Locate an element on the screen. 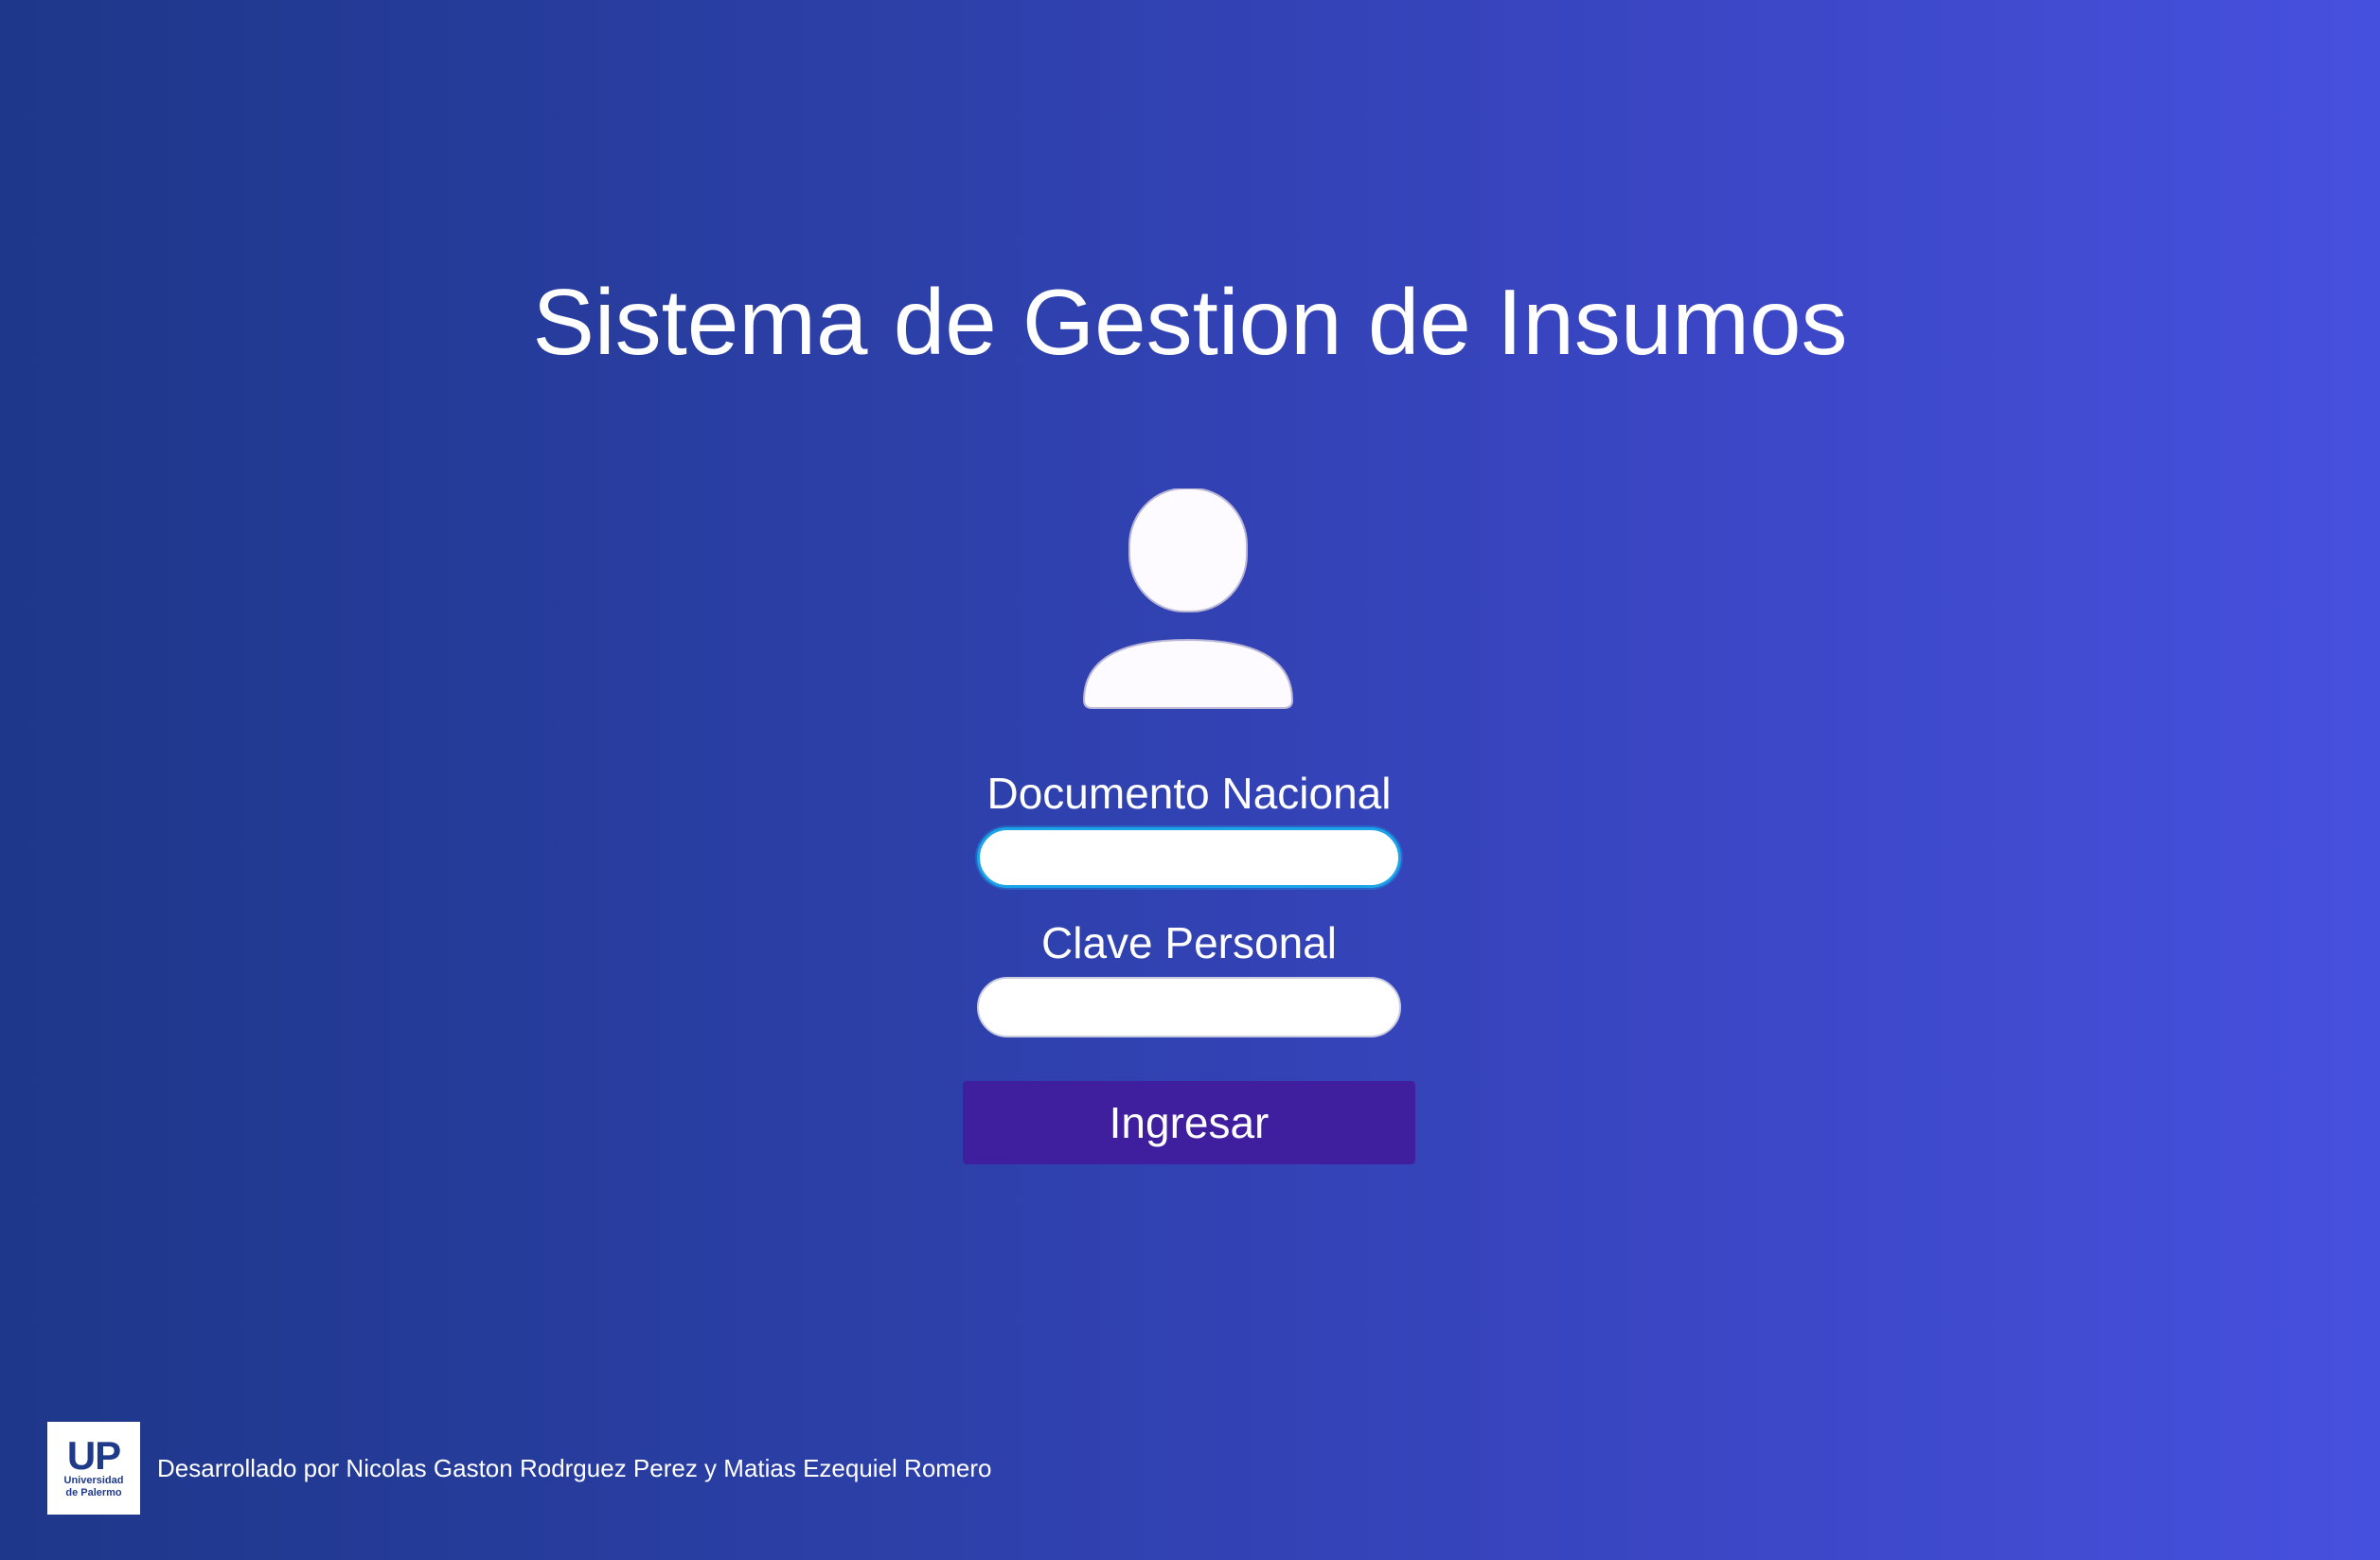 This screenshot has height=1560, width=2380. document-label: Documento Nacional is located at coordinates (1189, 794).